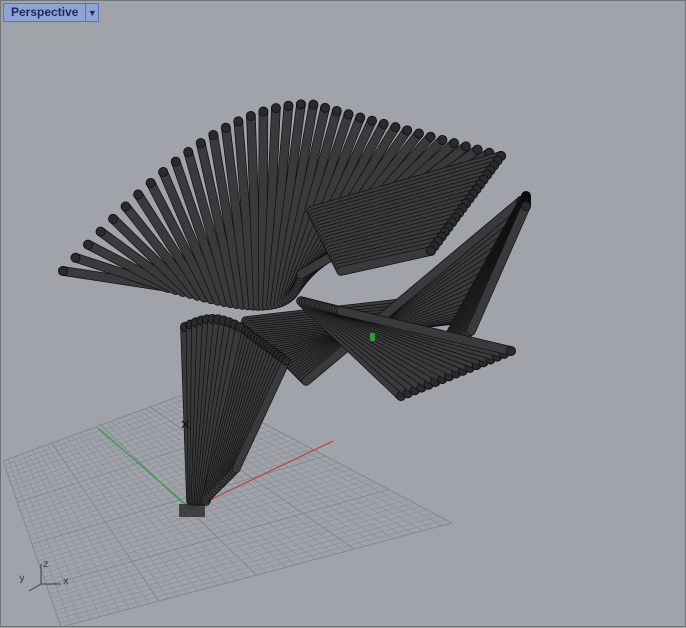  What do you see at coordinates (22, 578) in the screenshot?
I see `axis-y-label: y` at bounding box center [22, 578].